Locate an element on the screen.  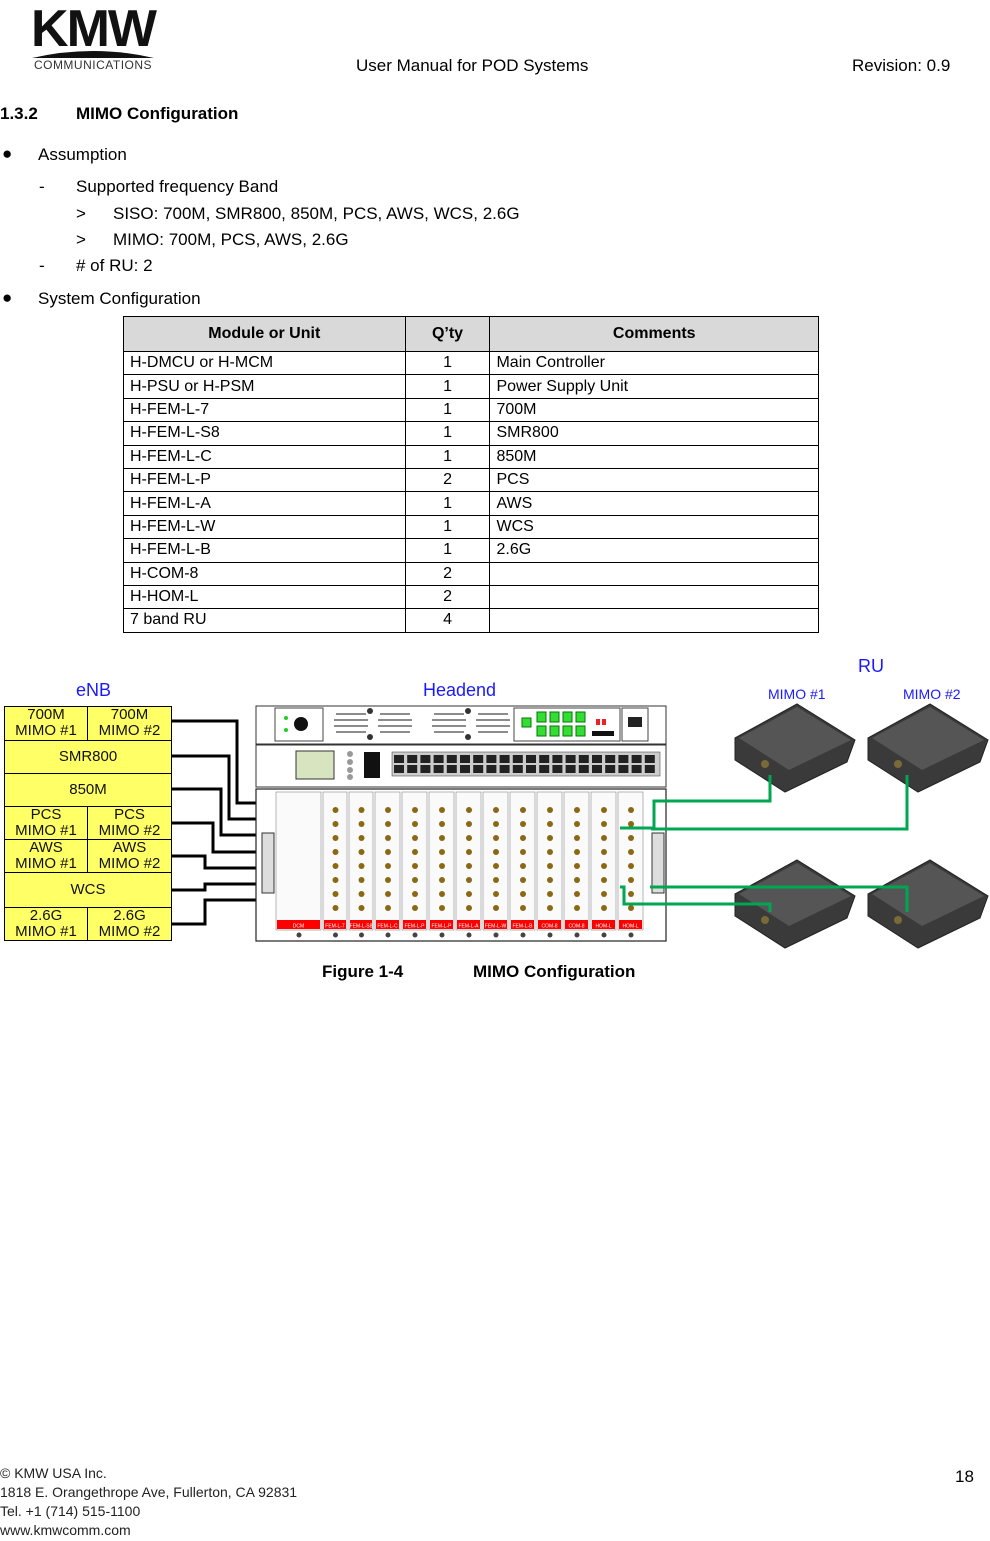
comment-cell: SMR800 is located at coordinates (654, 433).